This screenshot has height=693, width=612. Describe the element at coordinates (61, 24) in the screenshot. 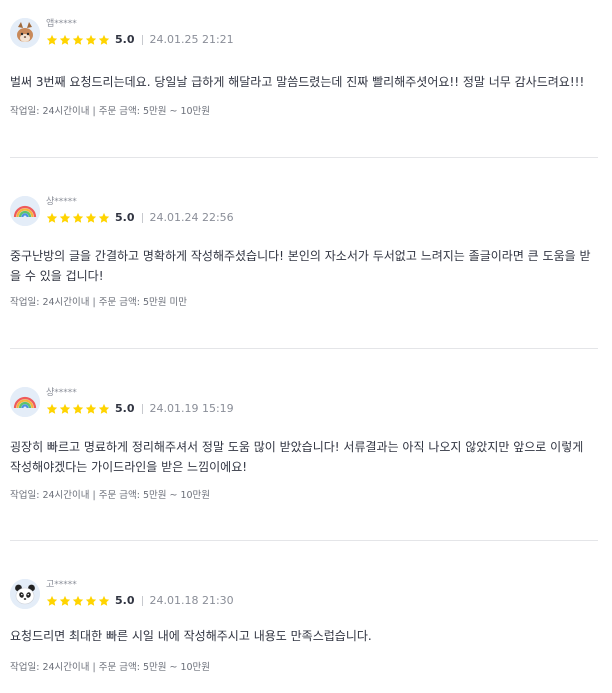

I see `review-author: 앱*****` at that location.